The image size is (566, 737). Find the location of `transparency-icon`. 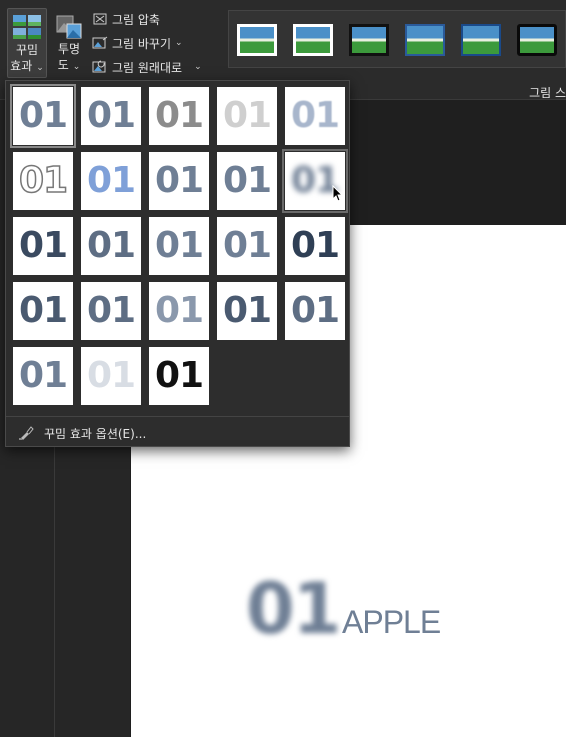

transparency-icon is located at coordinates (69, 26).